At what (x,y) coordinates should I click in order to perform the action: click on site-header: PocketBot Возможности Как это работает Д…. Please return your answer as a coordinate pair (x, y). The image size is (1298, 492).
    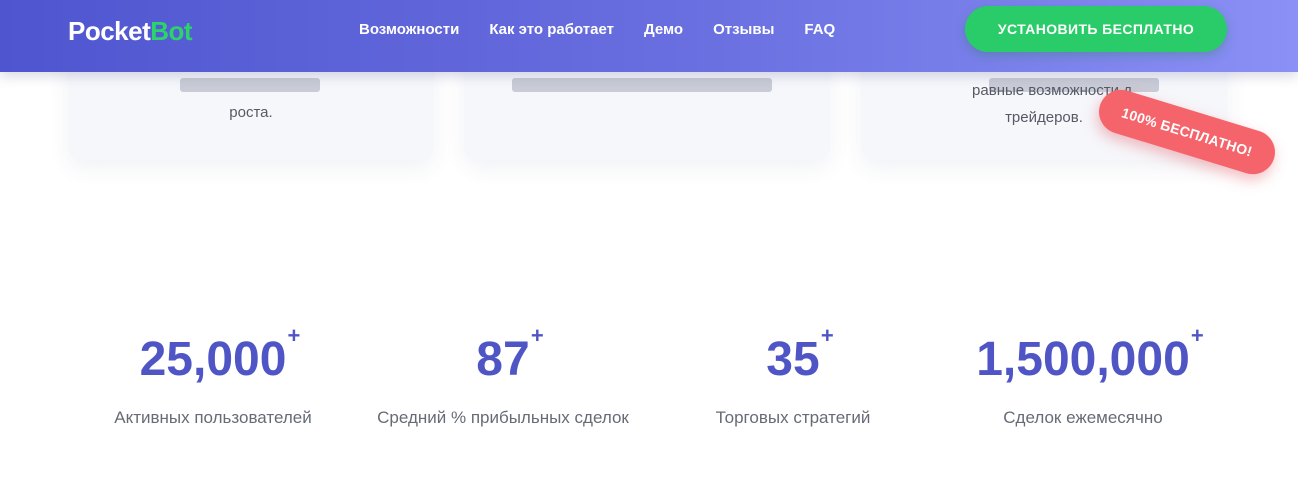
    Looking at the image, I should click on (649, 36).